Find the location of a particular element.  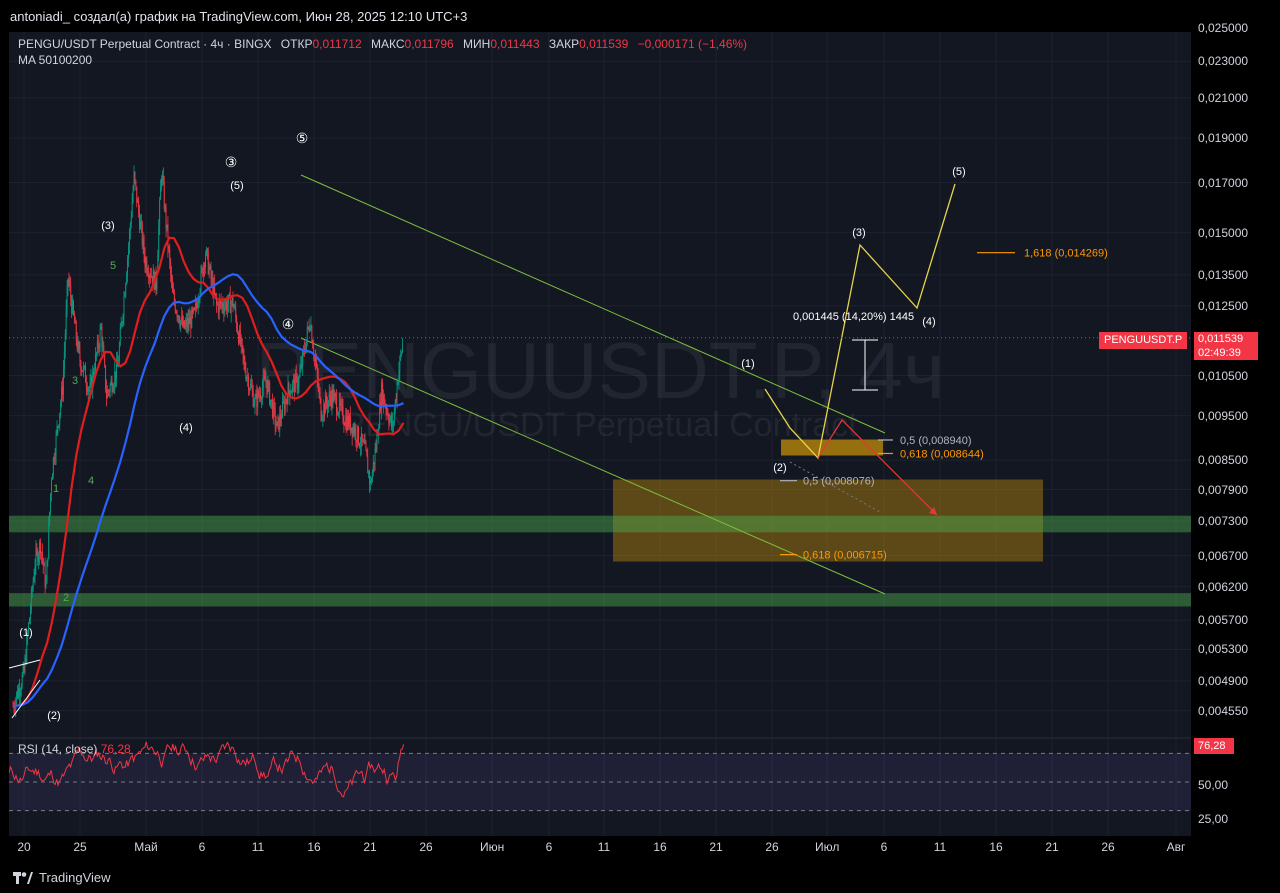

price-axis-label: 0,006700 is located at coordinates (1223, 555).